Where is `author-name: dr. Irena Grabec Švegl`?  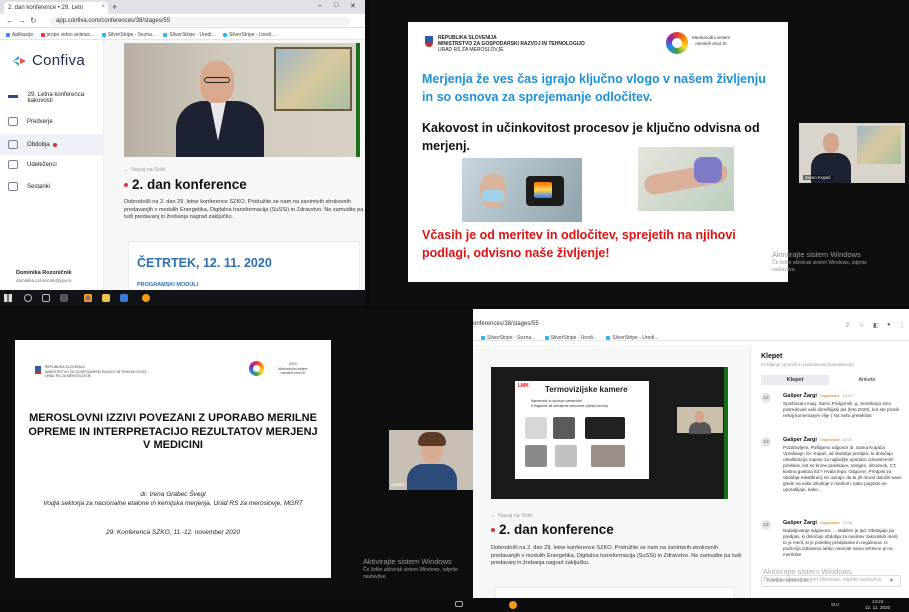
author-name: dr. Irena Grabec Švegl is located at coordinates (173, 494).